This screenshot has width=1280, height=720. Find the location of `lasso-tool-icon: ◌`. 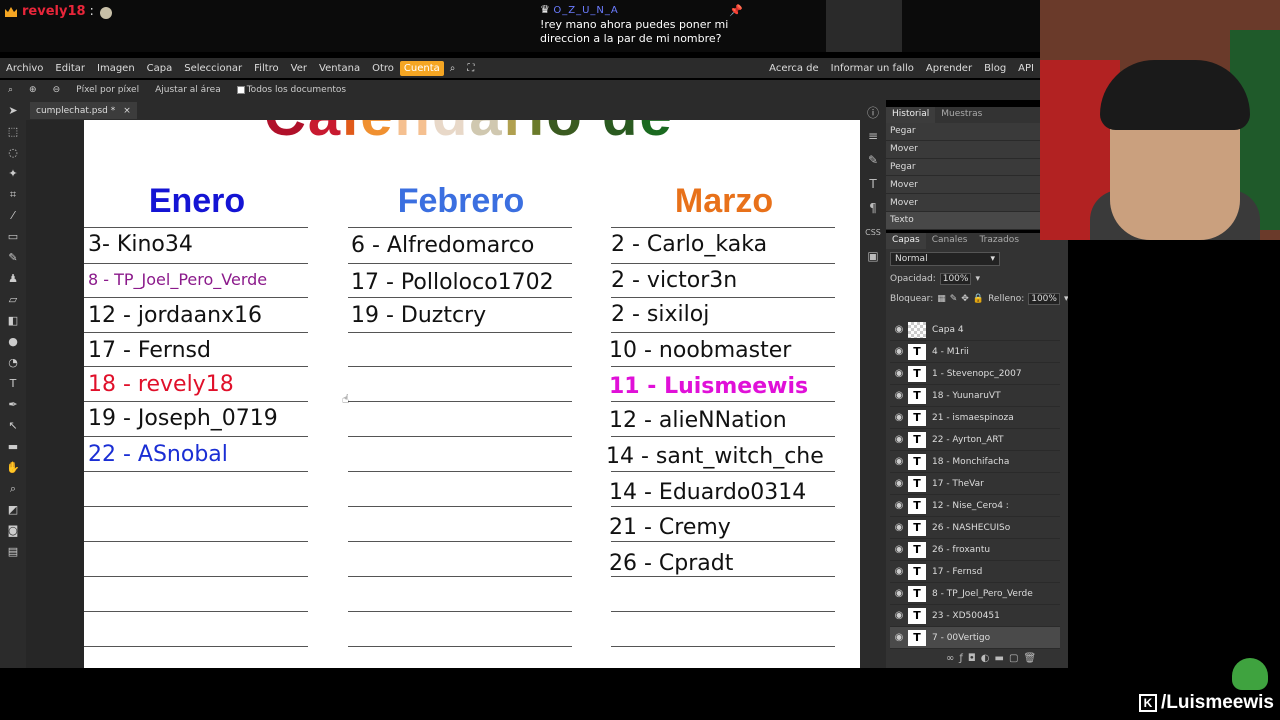

lasso-tool-icon: ◌ is located at coordinates (13, 152).